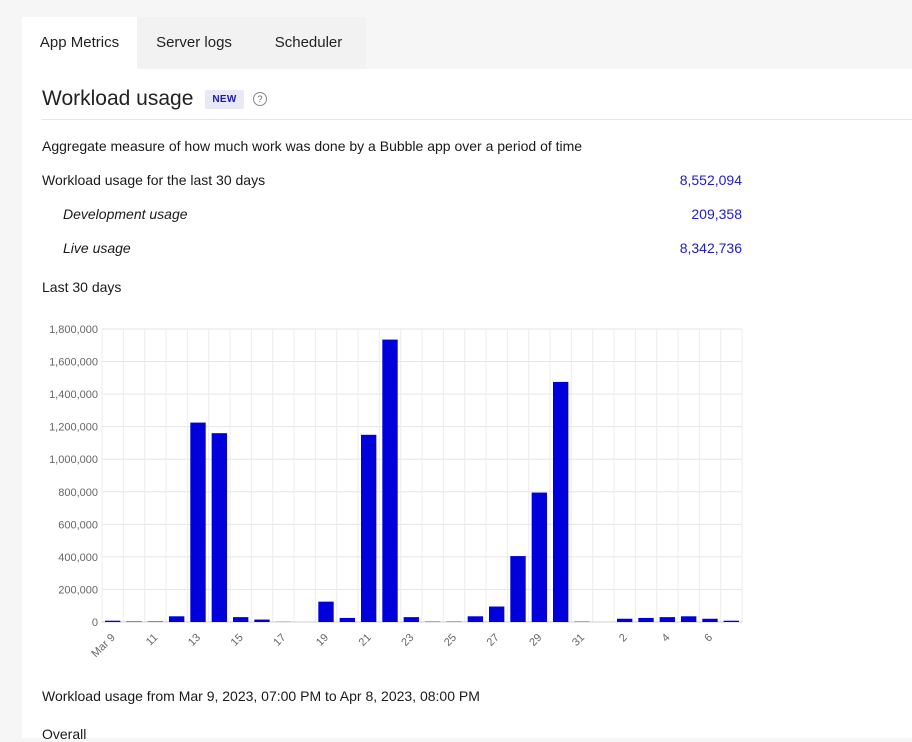 The width and height of the screenshot is (912, 742). Describe the element at coordinates (79, 43) in the screenshot. I see `tab-app-metrics: App Metrics` at that location.